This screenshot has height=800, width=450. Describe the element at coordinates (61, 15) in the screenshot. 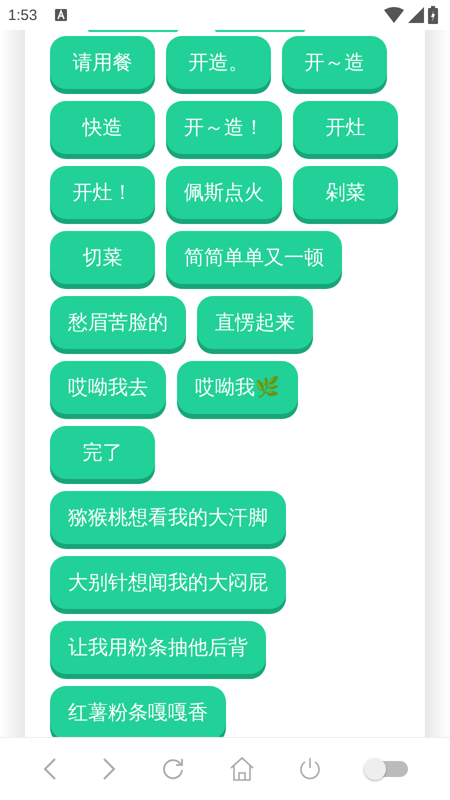

I see `keyboard-notification-icon` at that location.